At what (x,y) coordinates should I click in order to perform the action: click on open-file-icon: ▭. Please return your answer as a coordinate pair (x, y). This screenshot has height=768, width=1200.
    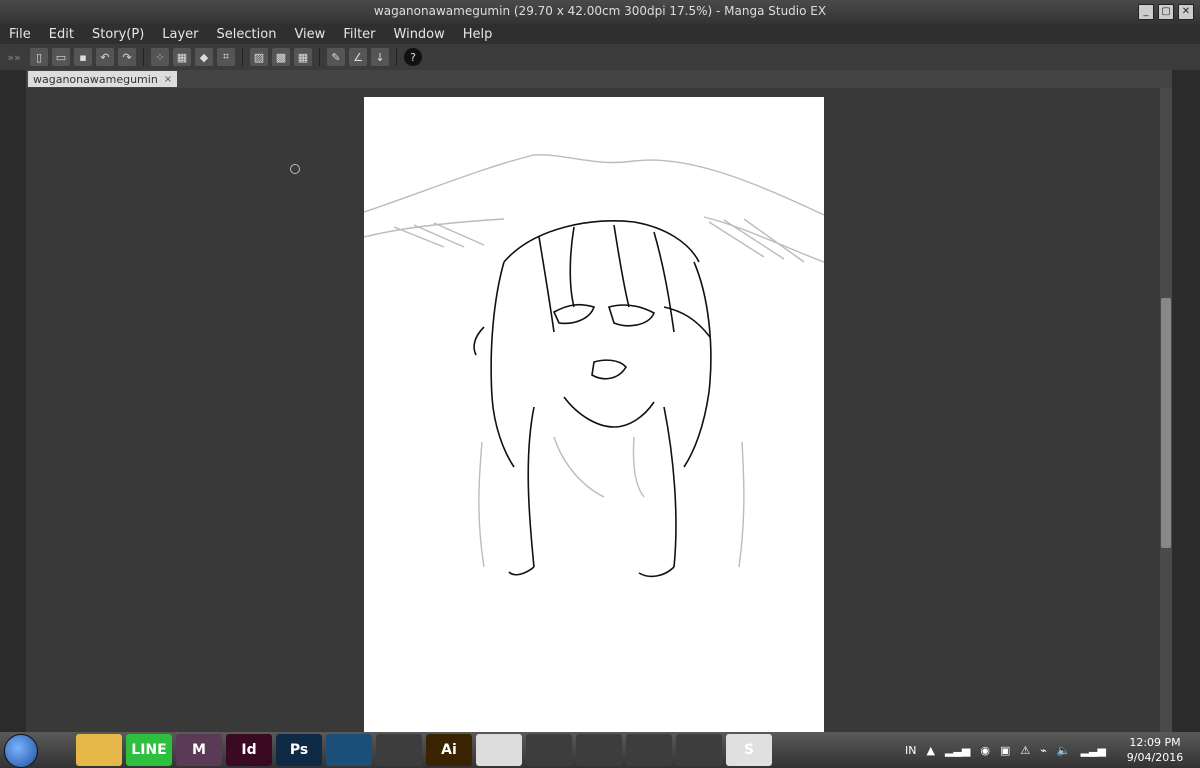
    Looking at the image, I should click on (61, 57).